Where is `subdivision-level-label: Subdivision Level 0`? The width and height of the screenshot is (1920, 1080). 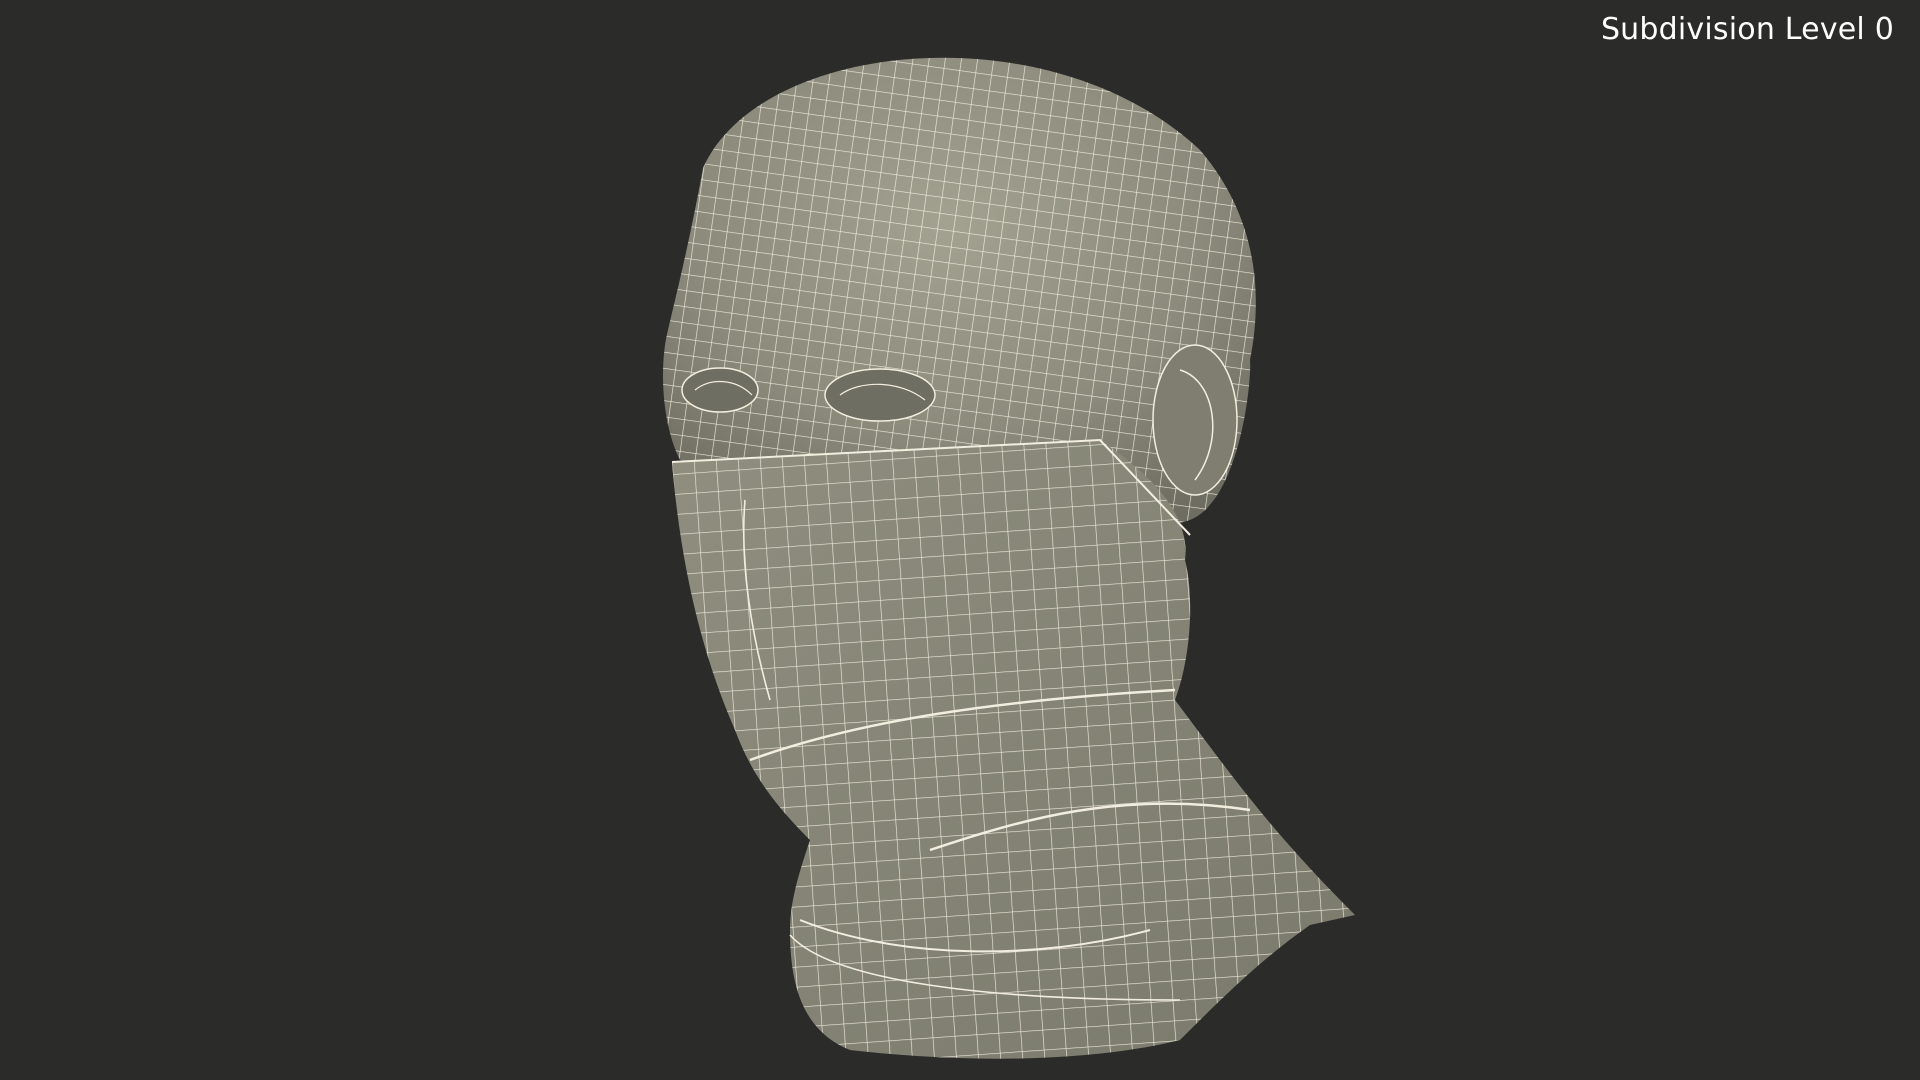
subdivision-level-label: Subdivision Level 0 is located at coordinates (1747, 29).